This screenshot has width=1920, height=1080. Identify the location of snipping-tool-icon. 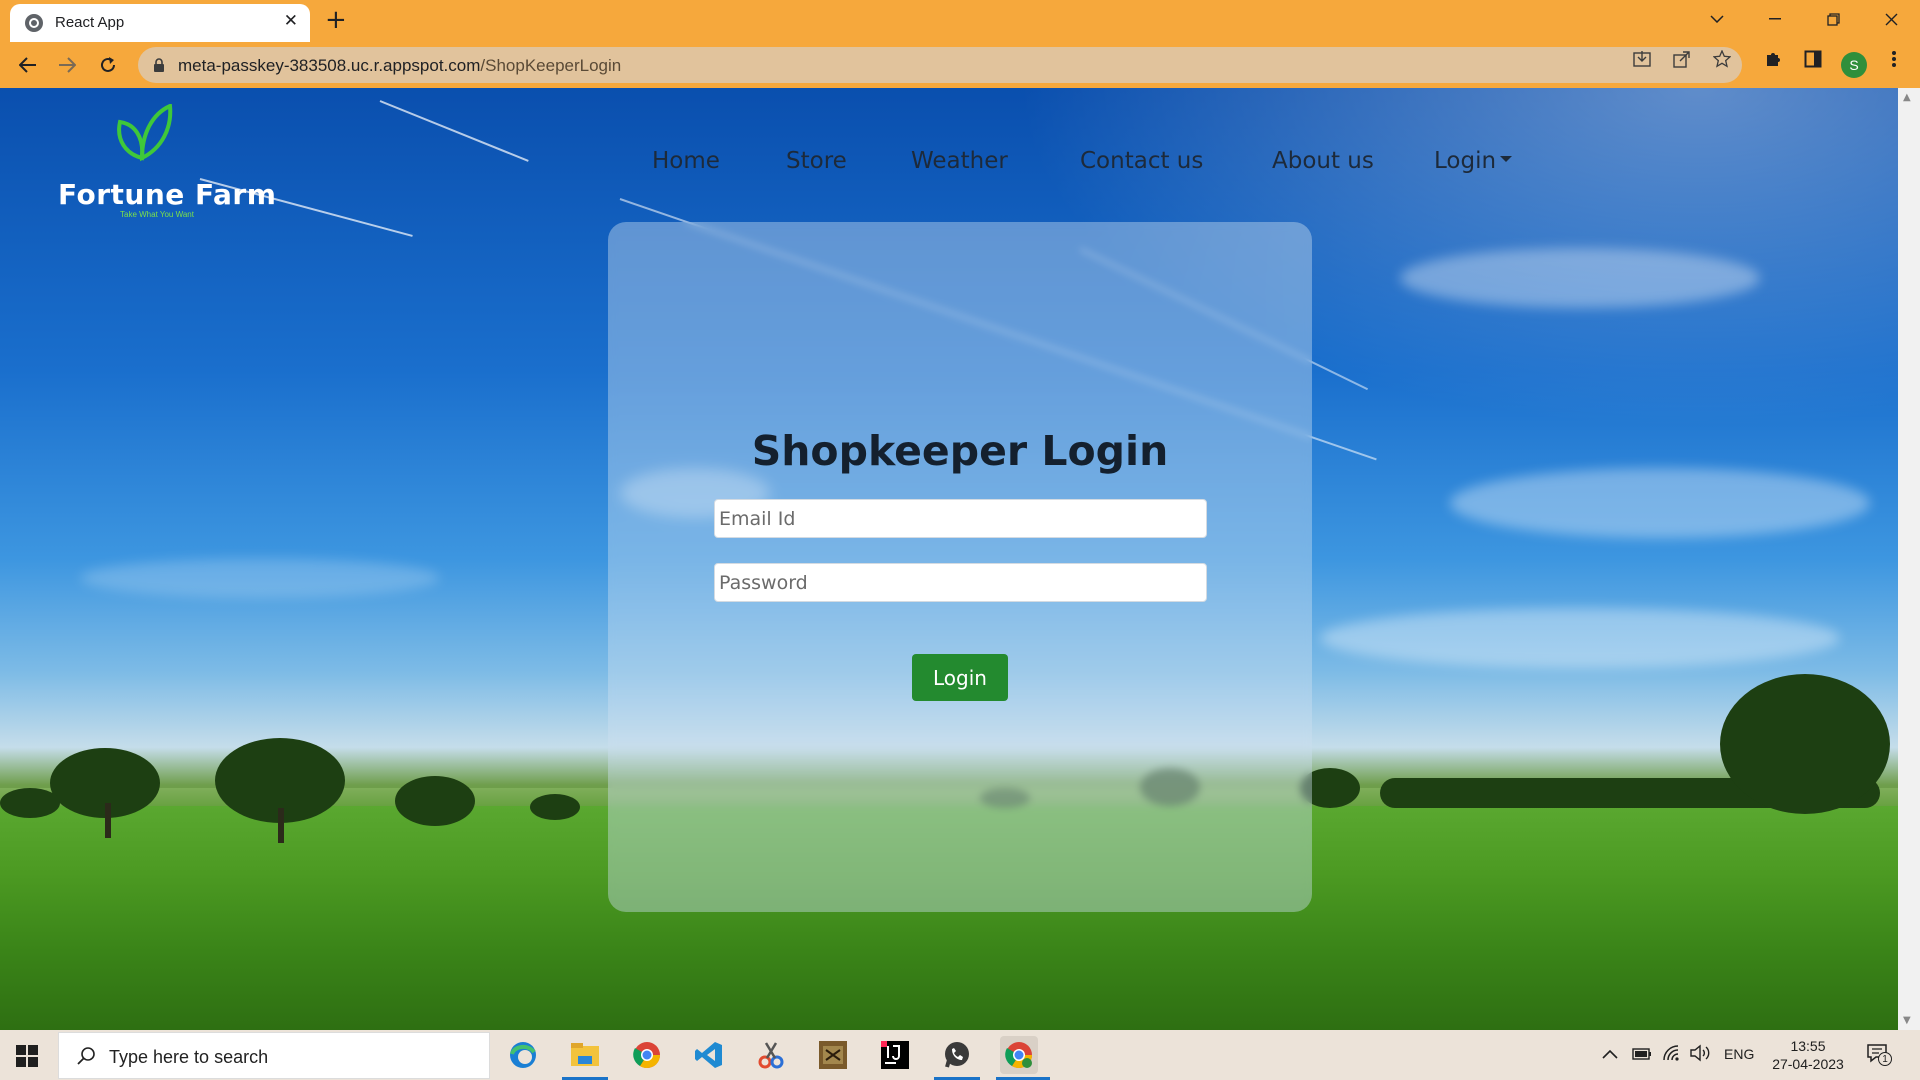
(771, 1055).